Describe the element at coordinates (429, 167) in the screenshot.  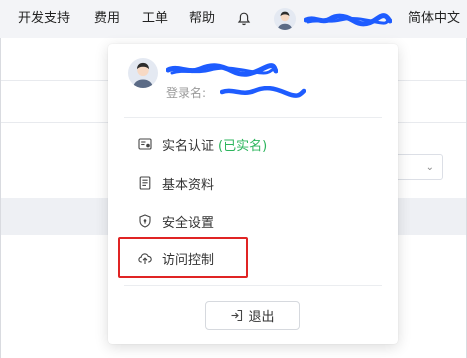
I see `chevron-down-icon: ⌄` at that location.